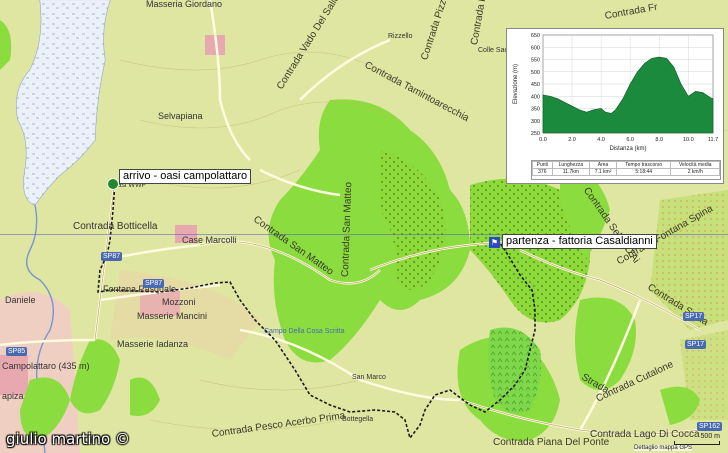 The image size is (728, 453). Describe the element at coordinates (358, 419) in the screenshot. I see `place-label-bottegella: Bottegella` at that location.